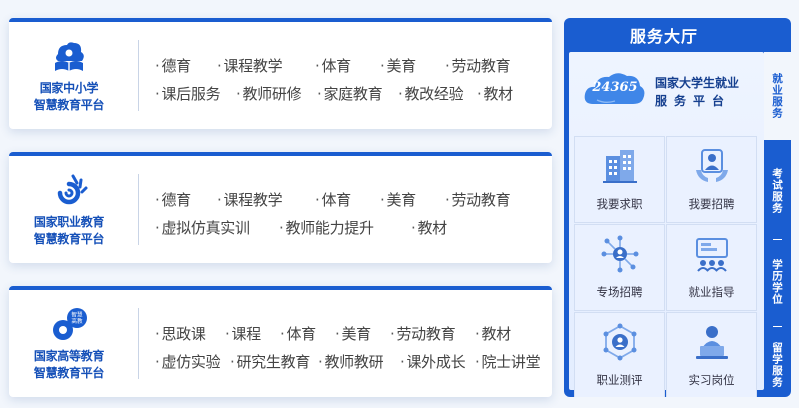 The height and width of the screenshot is (408, 799). Describe the element at coordinates (69, 222) in the screenshot. I see `platform-name-line1: 国家职业教育` at that location.